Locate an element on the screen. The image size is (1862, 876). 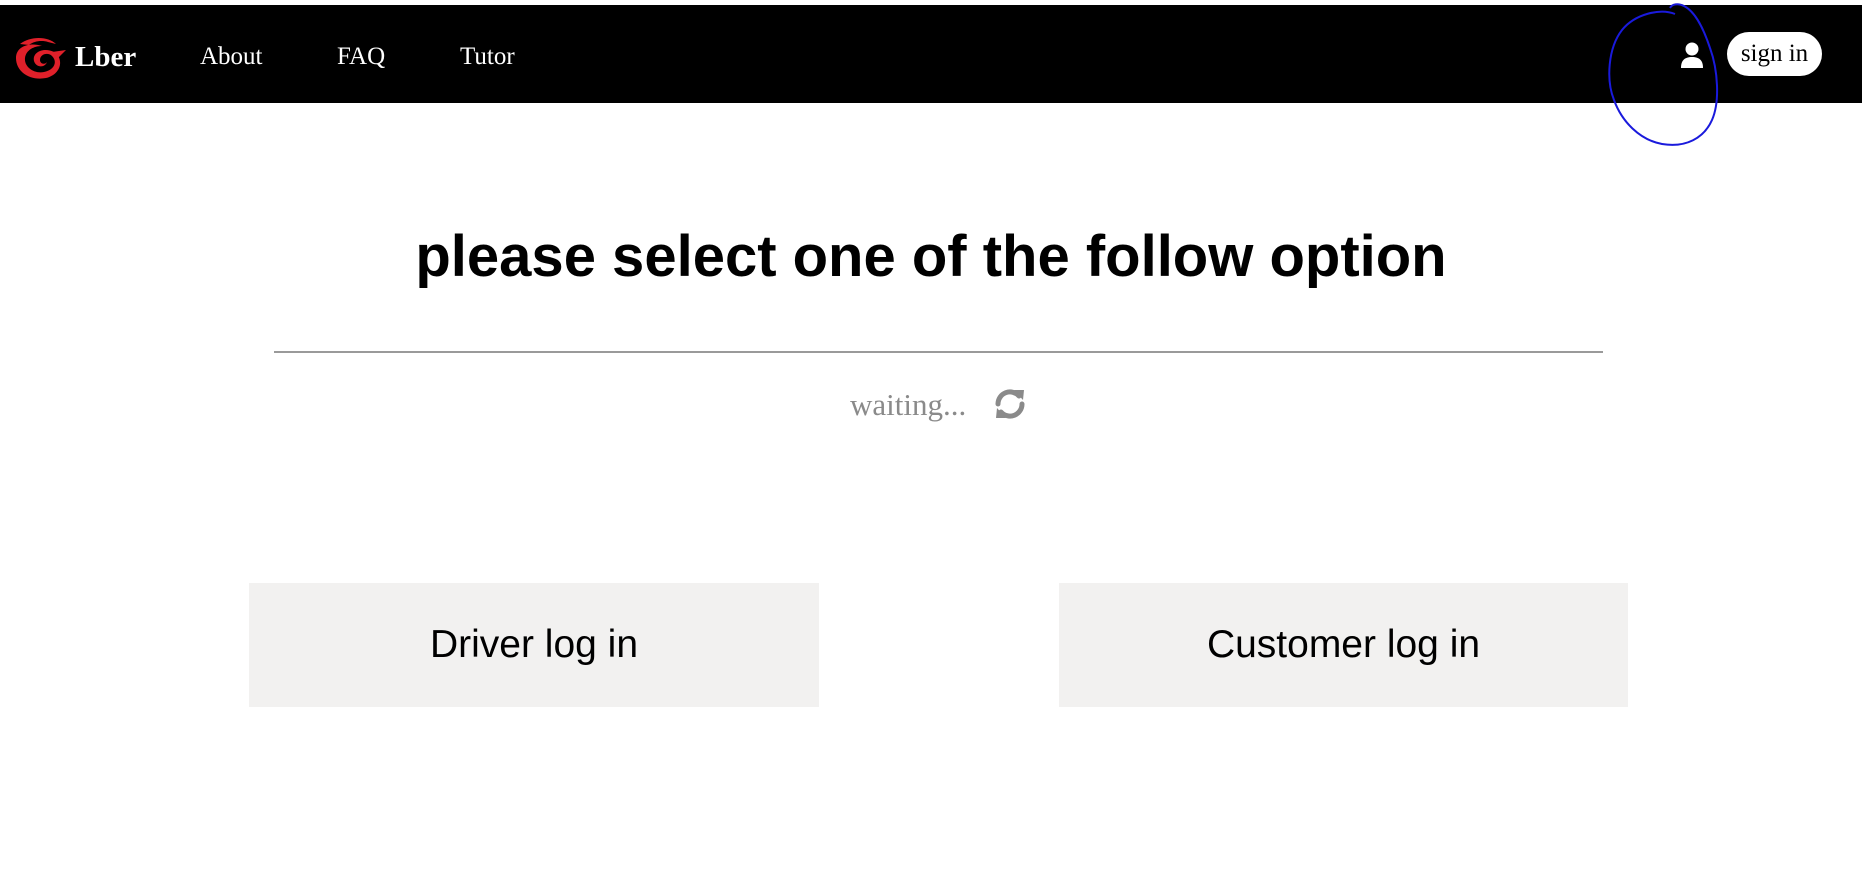
page-title: please select one of the follow option is located at coordinates (931, 256).